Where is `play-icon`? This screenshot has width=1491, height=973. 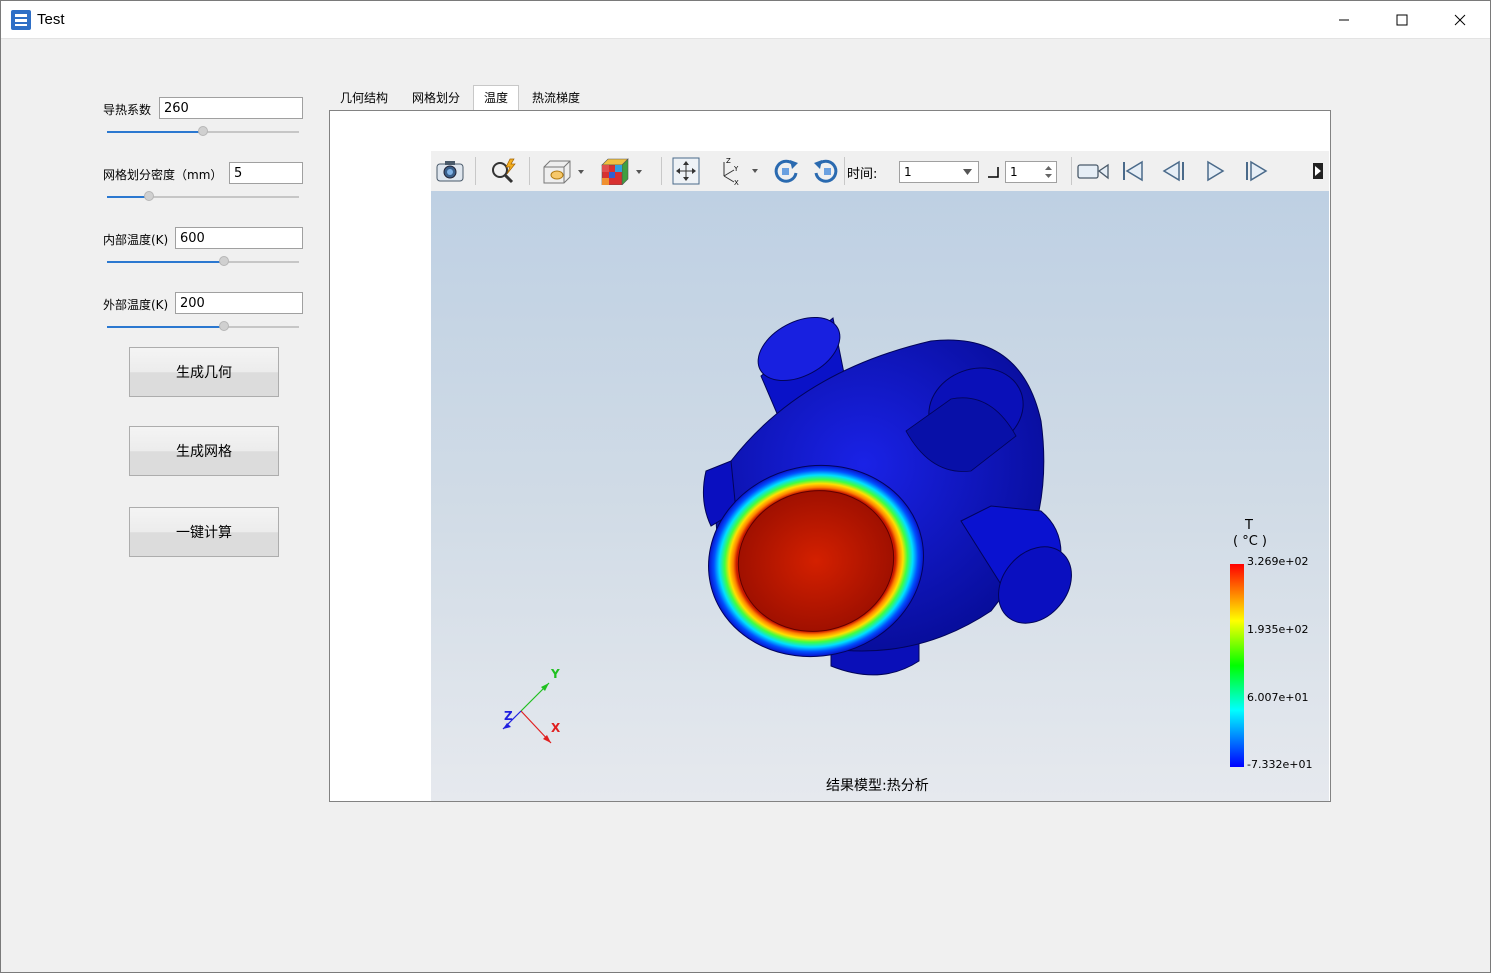
play-icon is located at coordinates (1216, 171).